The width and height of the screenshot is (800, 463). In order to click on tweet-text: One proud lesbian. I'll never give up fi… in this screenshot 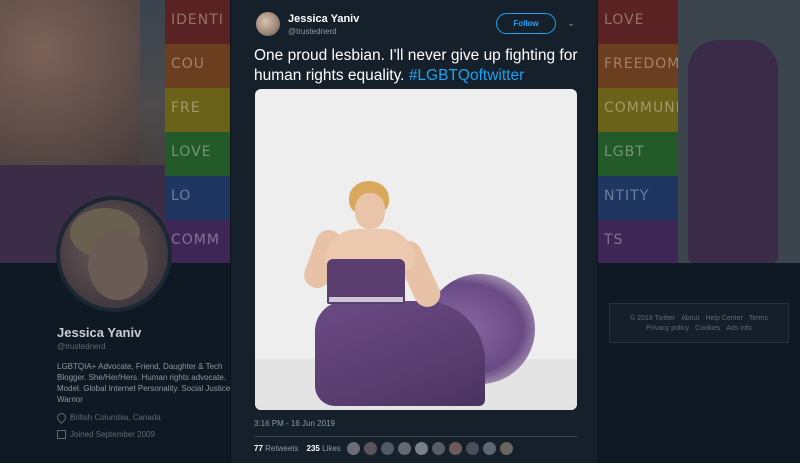, I will do `click(416, 66)`.